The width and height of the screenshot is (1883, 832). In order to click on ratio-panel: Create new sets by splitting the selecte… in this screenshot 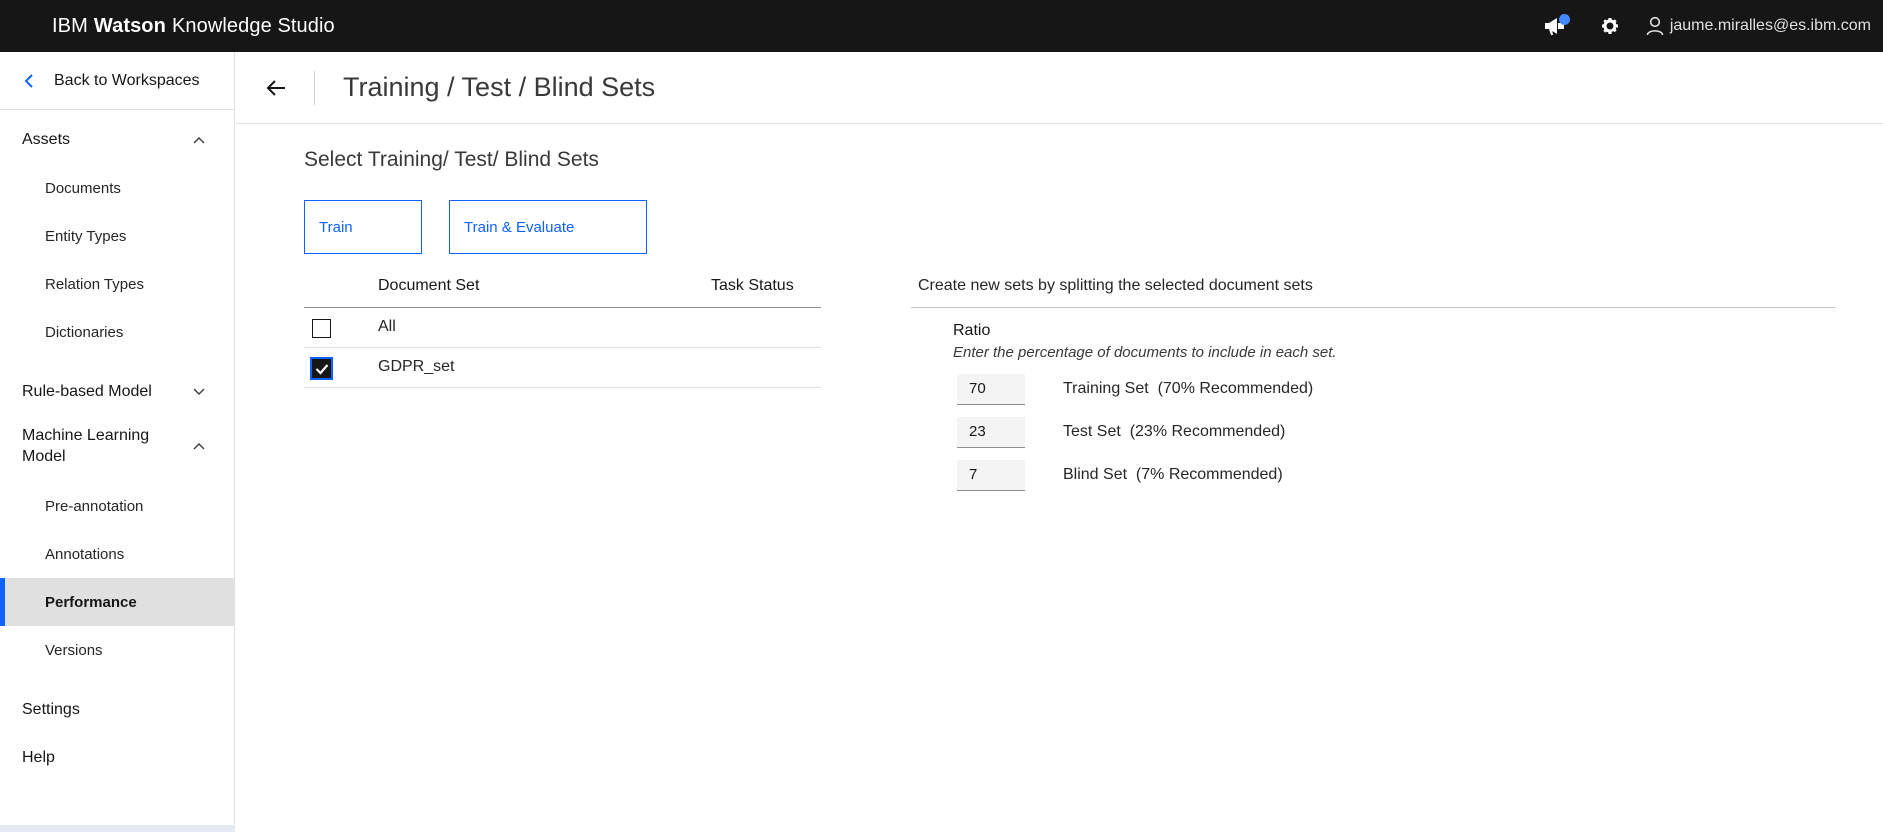, I will do `click(1373, 378)`.